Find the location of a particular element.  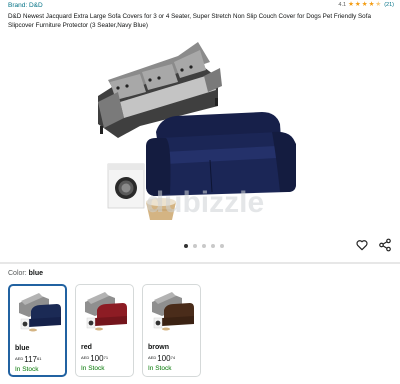

rating: 4.1 ★ ★ ★ ★ ★ (21) is located at coordinates (366, 4).